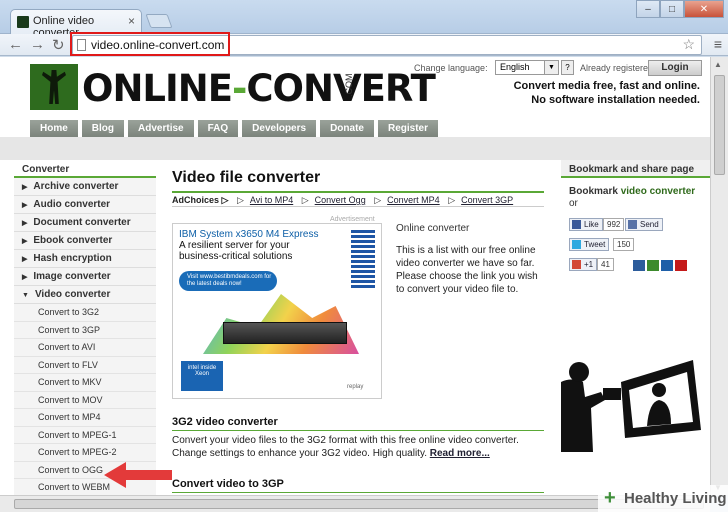 The image size is (728, 512). What do you see at coordinates (719, 276) in the screenshot?
I see `vertical-scrollbar: ▲ ▼` at bounding box center [719, 276].